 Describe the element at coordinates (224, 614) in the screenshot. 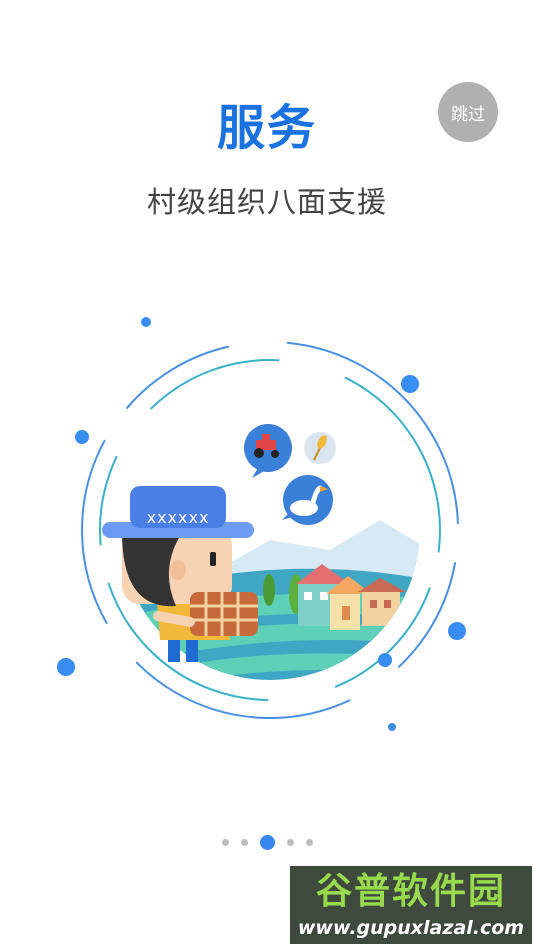

I see `basket` at that location.